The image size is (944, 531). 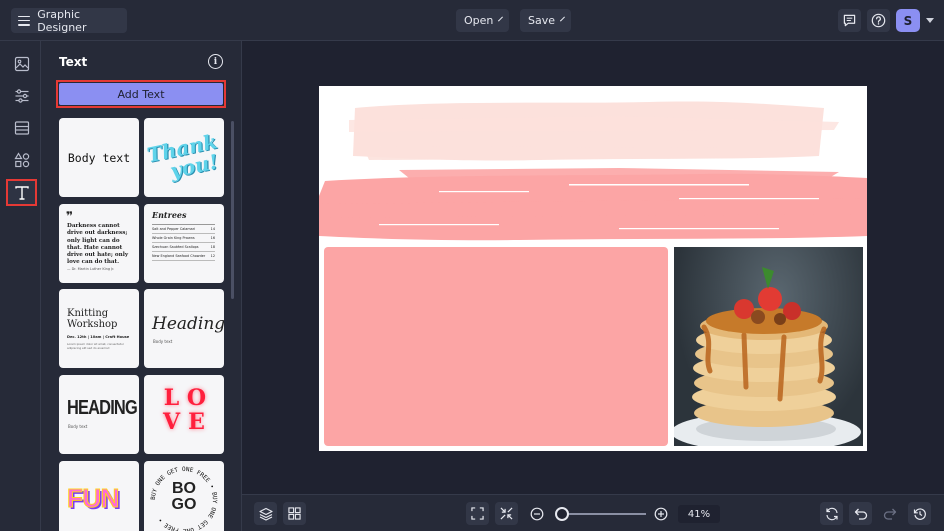 I want to click on help-button, so click(x=878, y=20).